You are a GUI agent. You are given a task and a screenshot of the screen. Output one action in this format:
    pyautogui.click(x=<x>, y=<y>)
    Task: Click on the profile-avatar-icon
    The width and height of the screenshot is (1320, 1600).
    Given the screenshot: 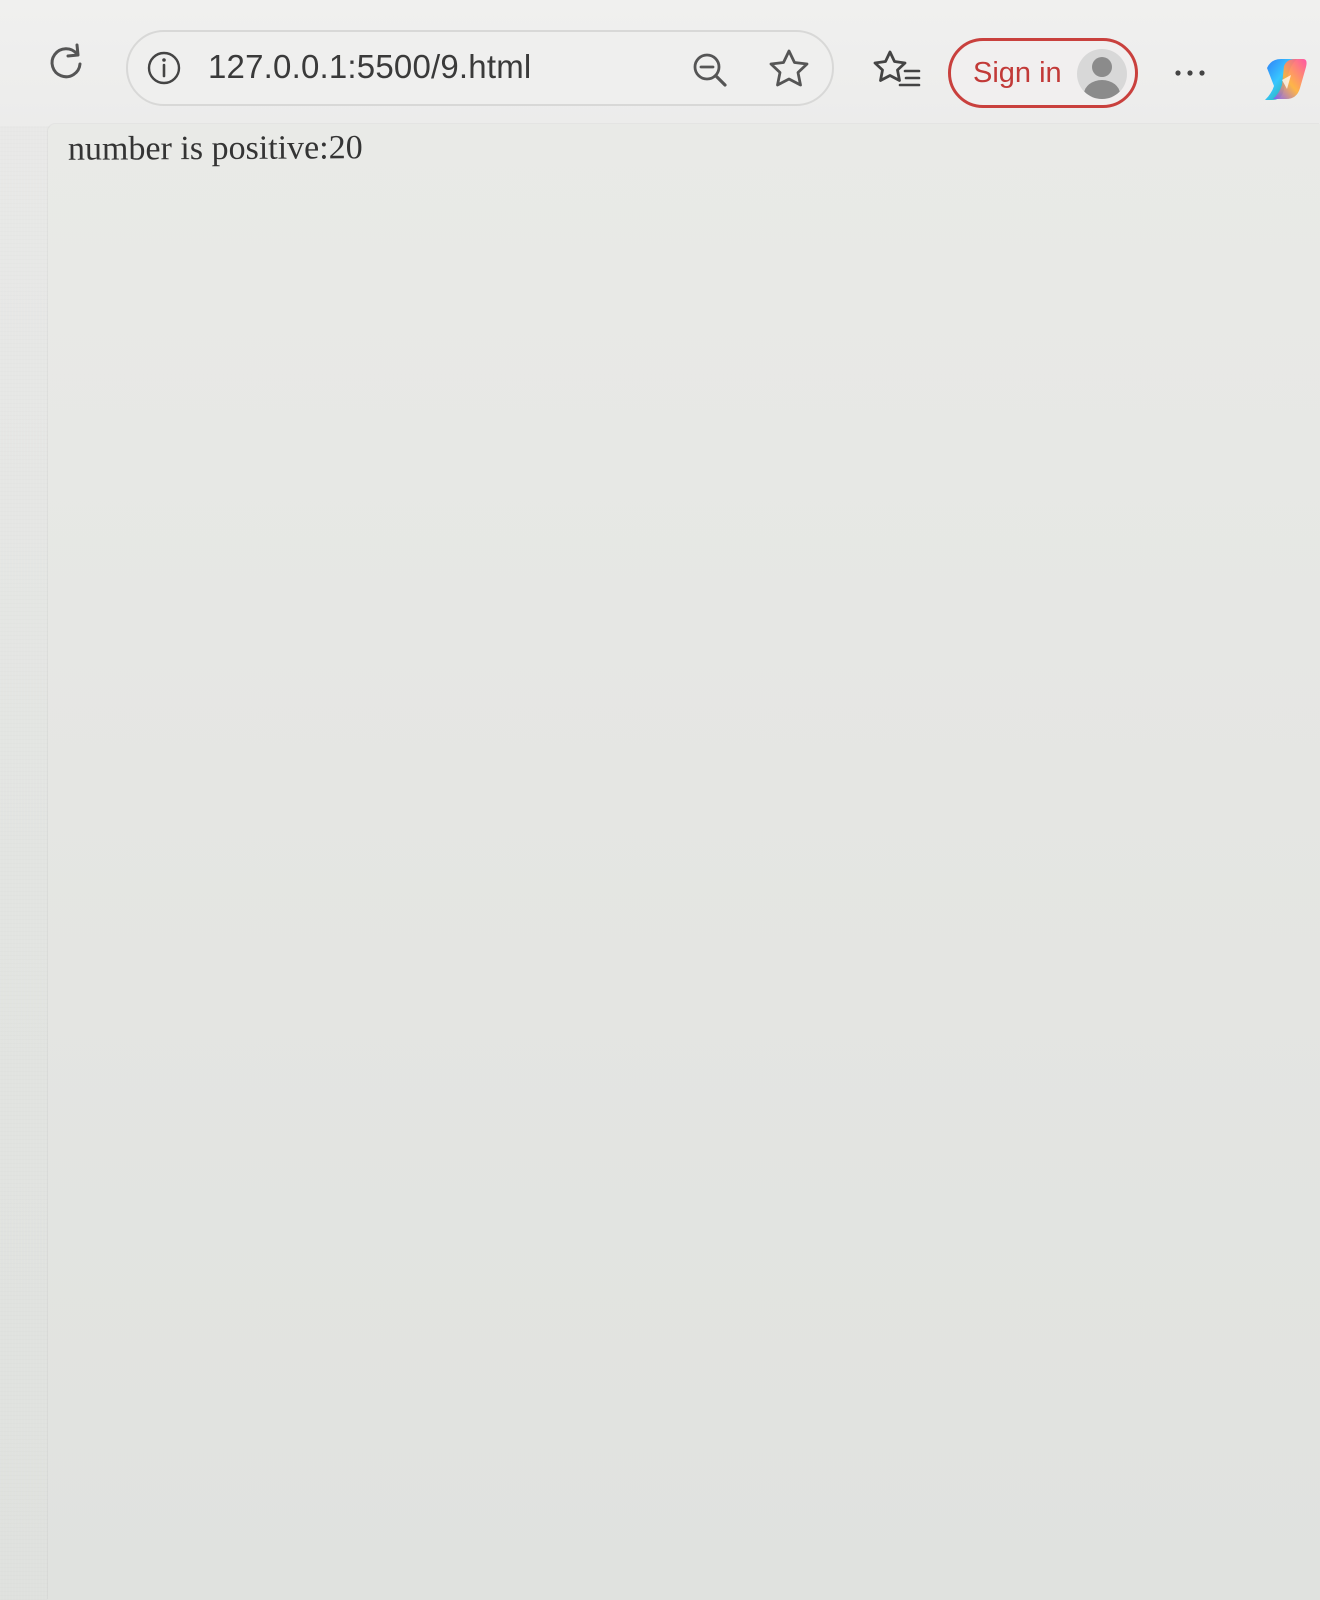 What is the action you would take?
    pyautogui.click(x=1102, y=74)
    